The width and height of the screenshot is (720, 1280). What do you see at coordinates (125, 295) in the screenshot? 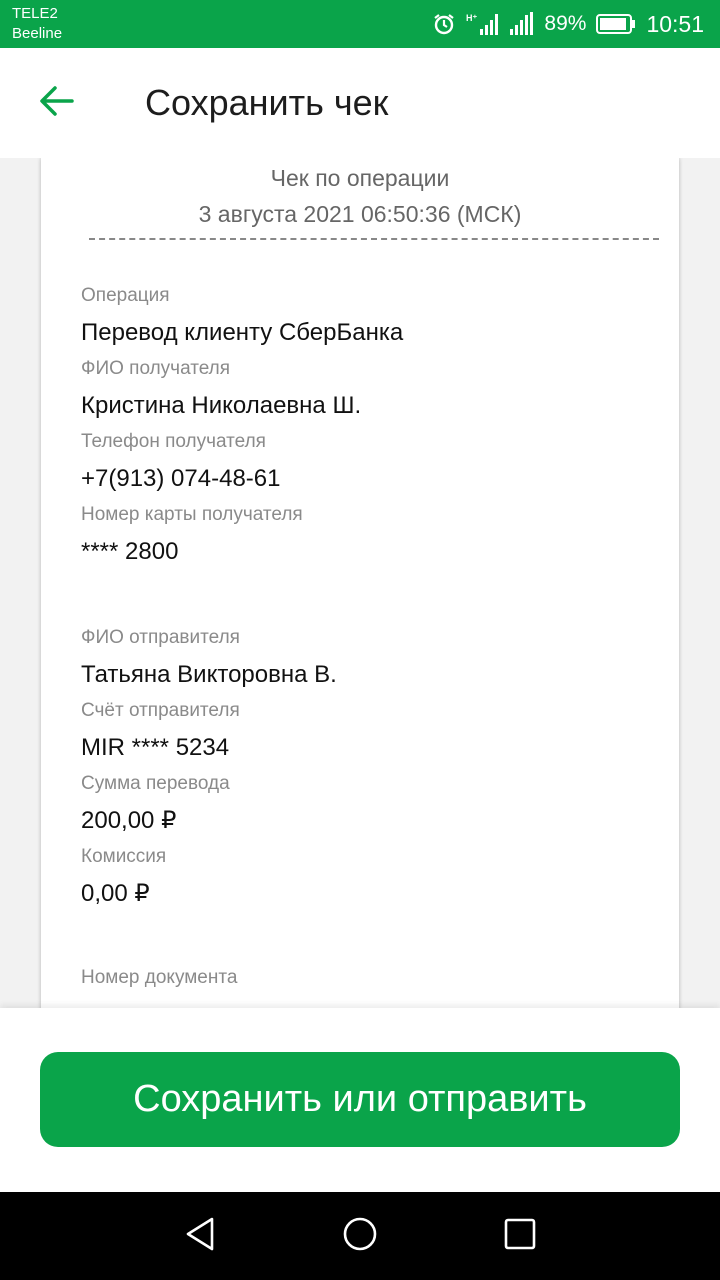
I see `operation-label: Операция` at bounding box center [125, 295].